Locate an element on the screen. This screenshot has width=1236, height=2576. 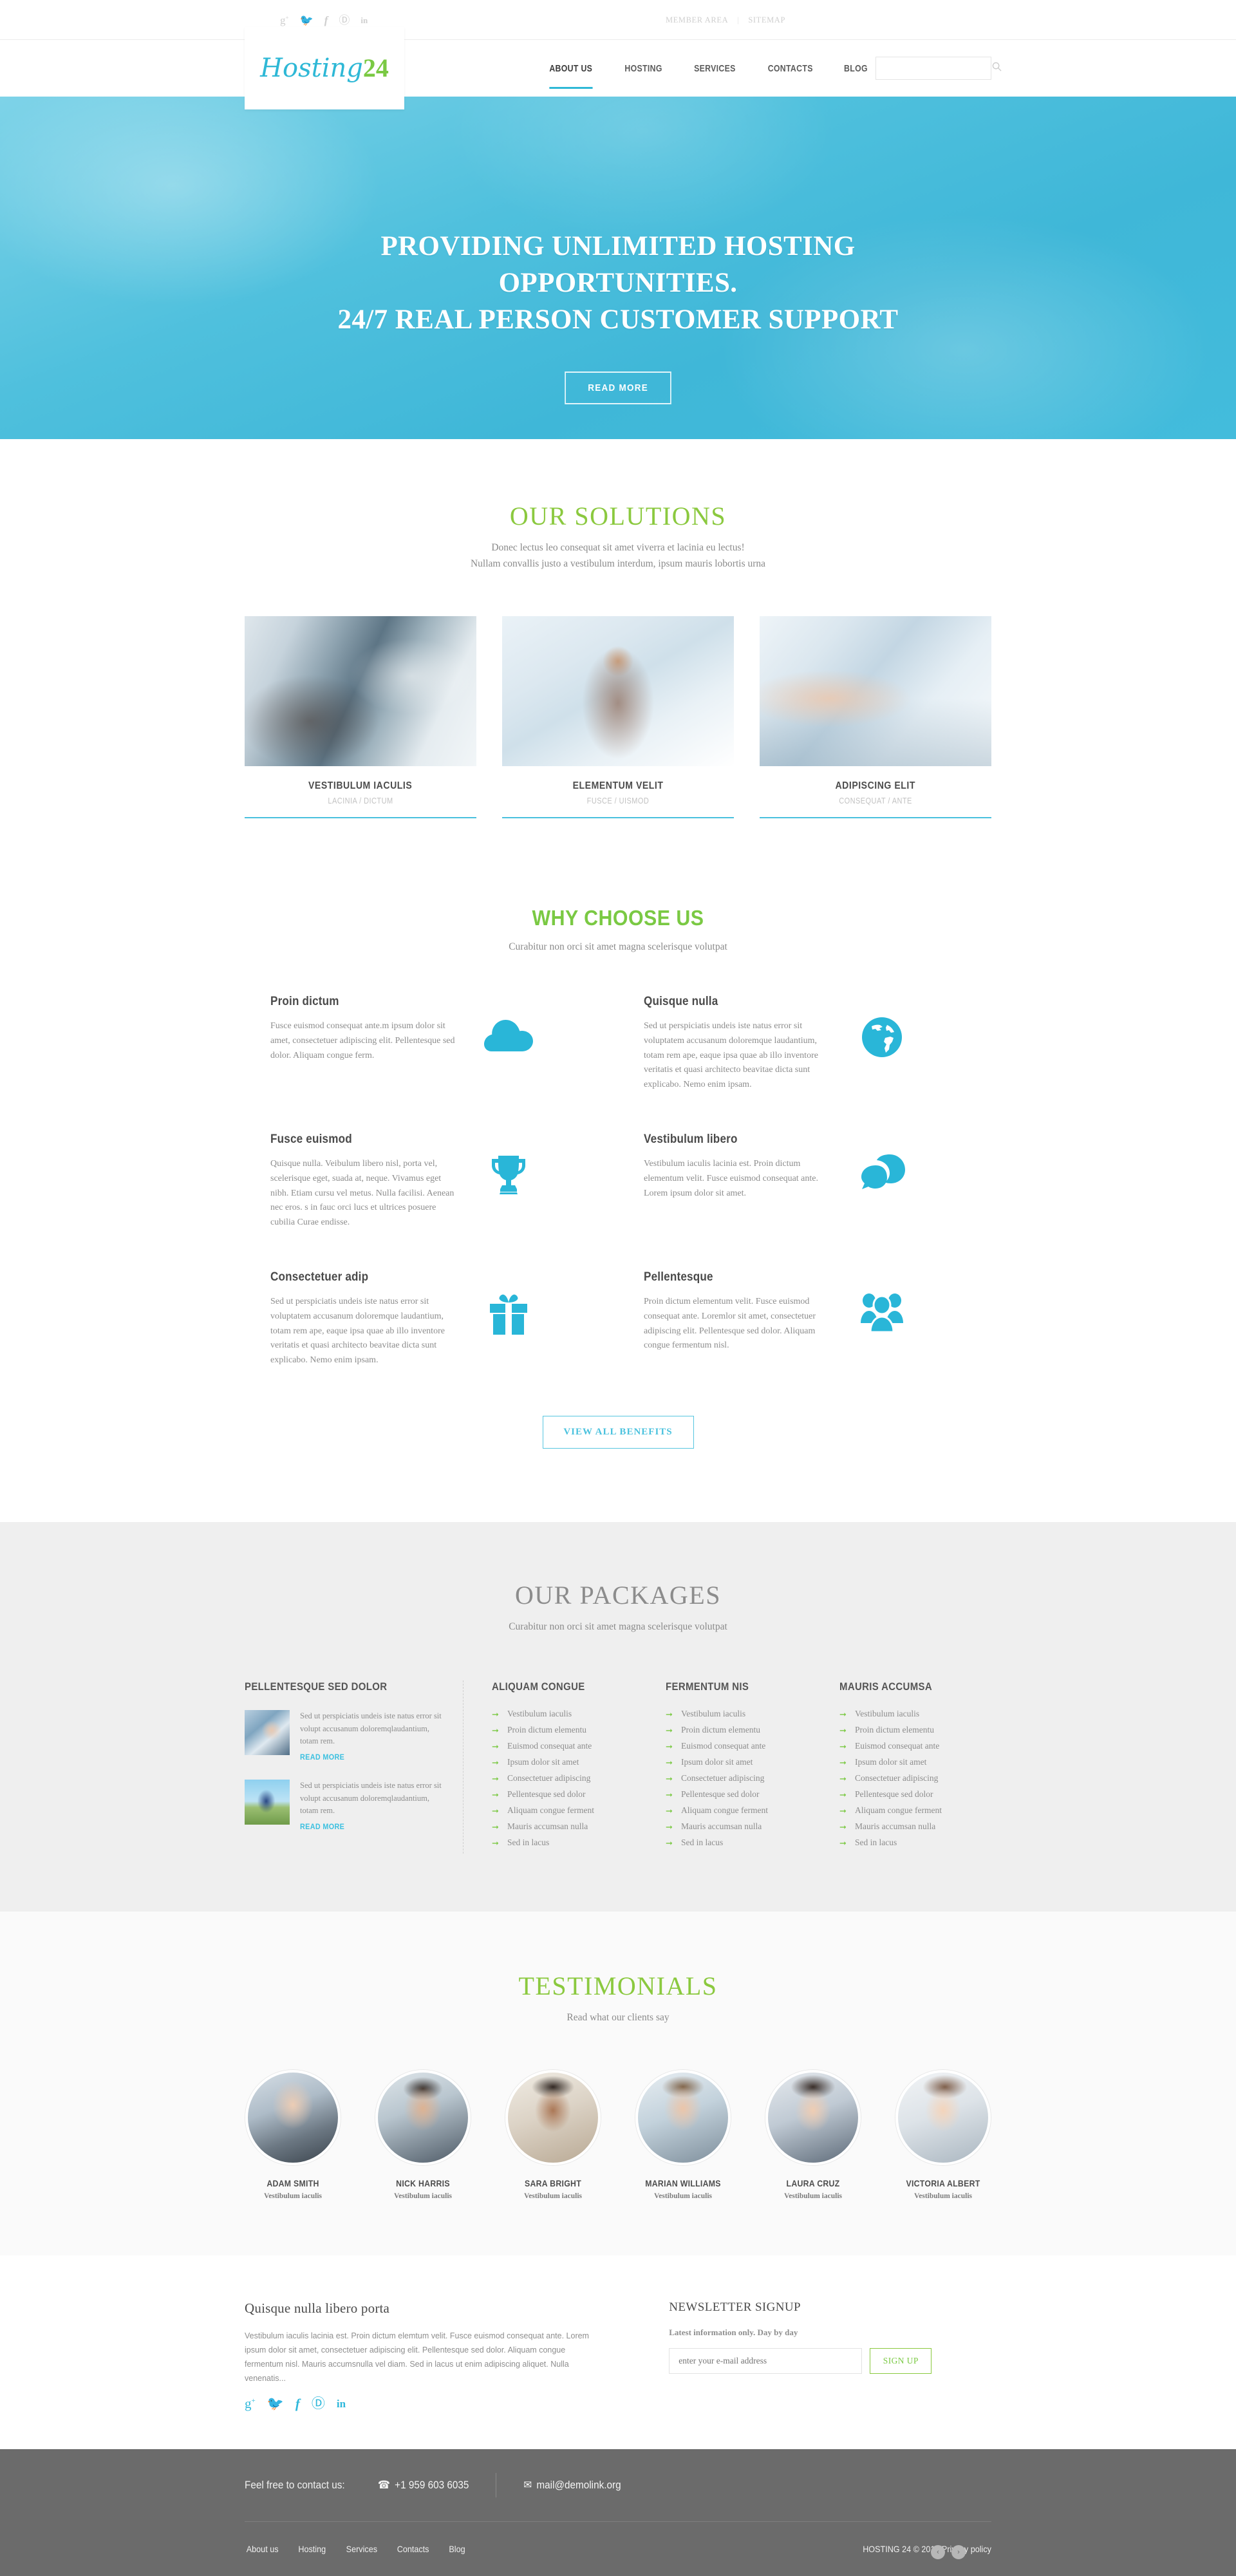
footer-email: ✉ mail@demolink.org is located at coordinates (572, 2485).